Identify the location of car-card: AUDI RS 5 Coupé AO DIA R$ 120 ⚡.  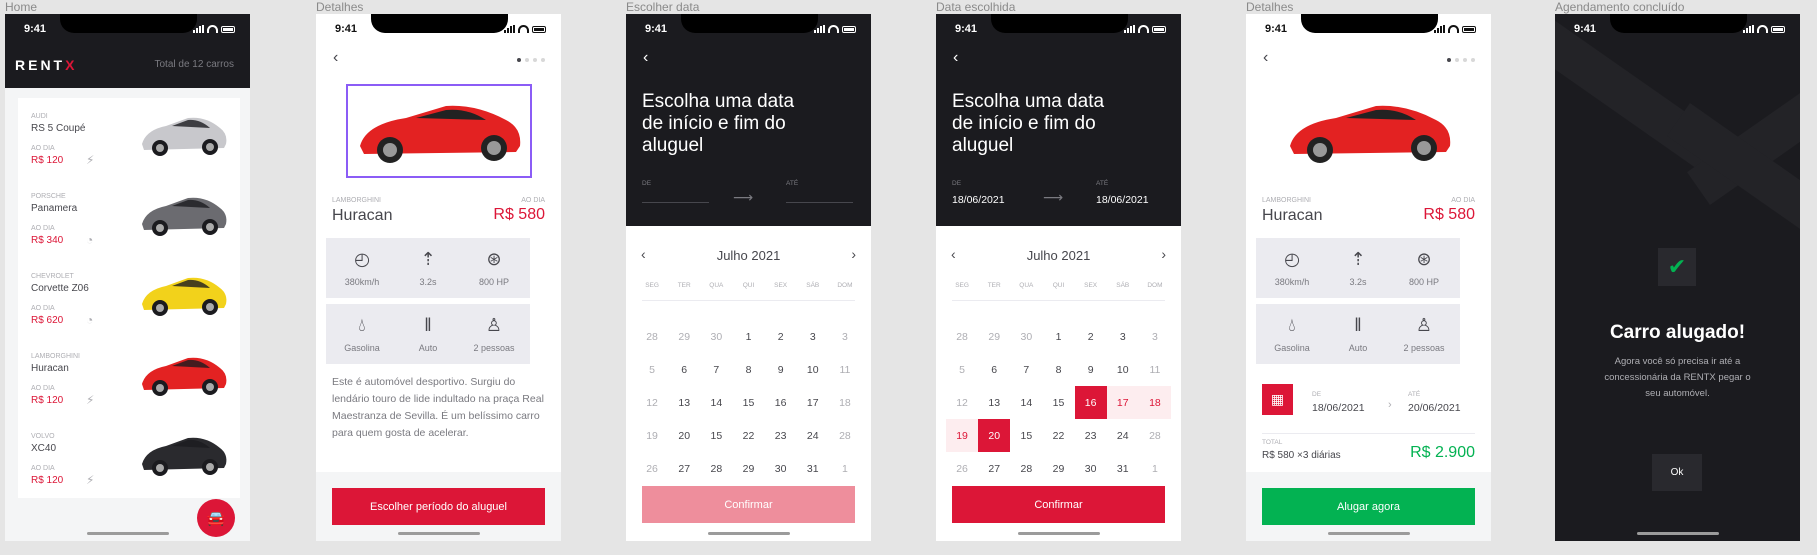
(129, 138).